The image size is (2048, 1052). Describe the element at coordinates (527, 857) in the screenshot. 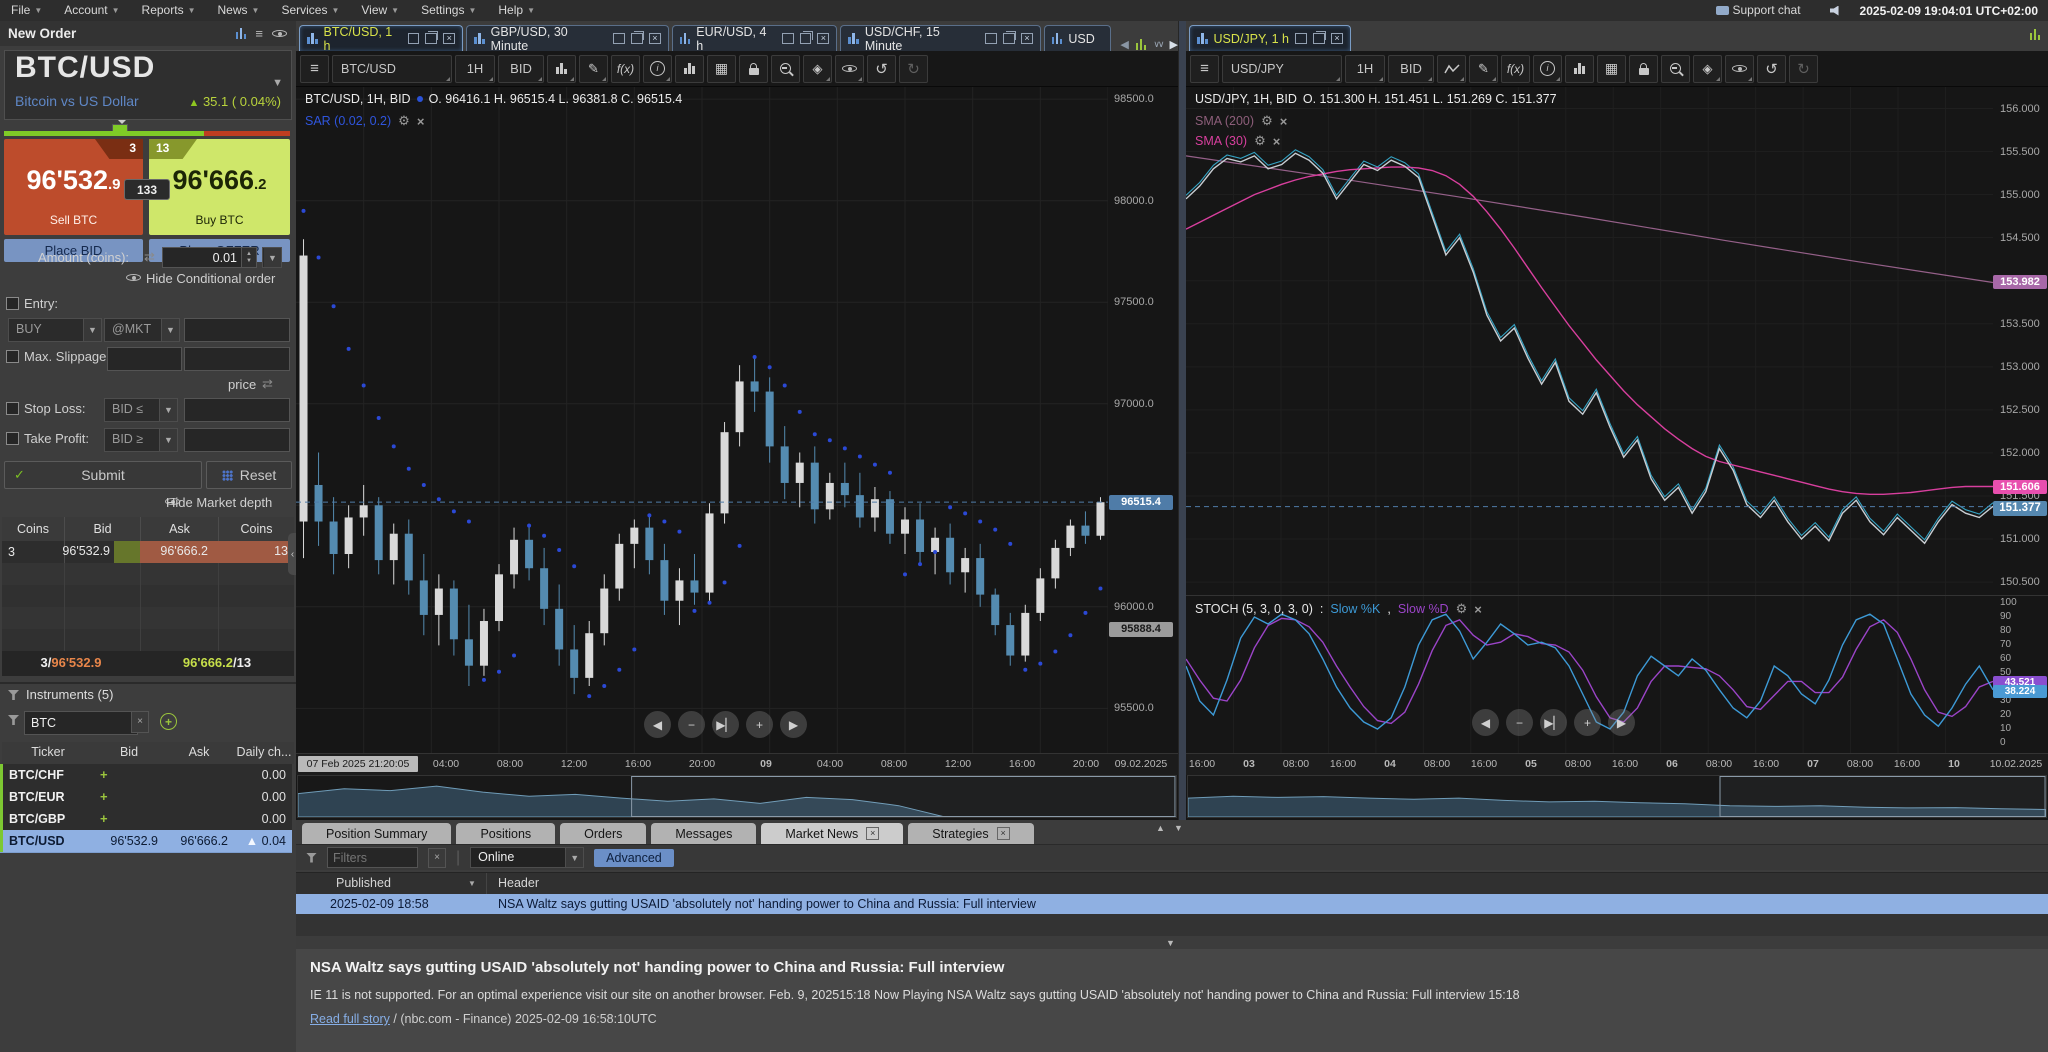

I see `online-select: Online ▼` at that location.